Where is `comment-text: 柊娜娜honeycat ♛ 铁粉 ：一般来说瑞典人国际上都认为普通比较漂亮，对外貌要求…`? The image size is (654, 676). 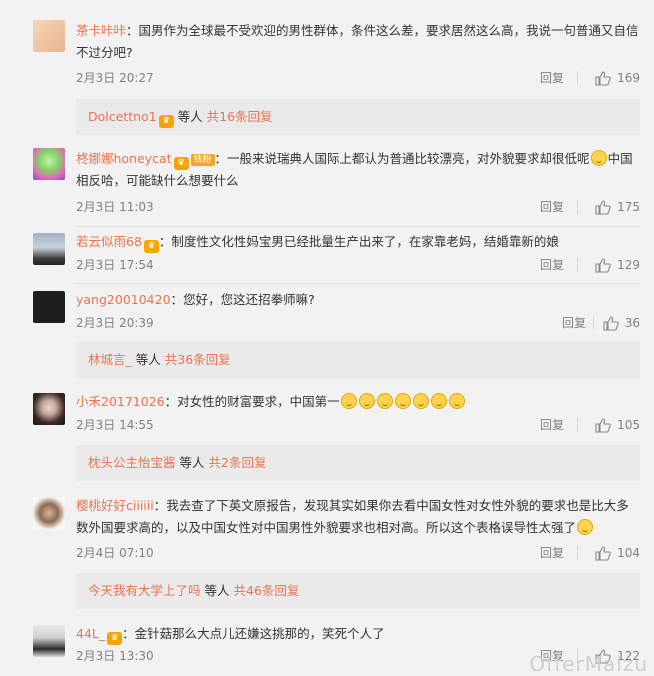
comment-text: 柊娜娜honeycat ♛ 铁粉 ：一般来说瑞典人国际上都认为普通比较漂亮，对外貌要求… is located at coordinates (354, 169).